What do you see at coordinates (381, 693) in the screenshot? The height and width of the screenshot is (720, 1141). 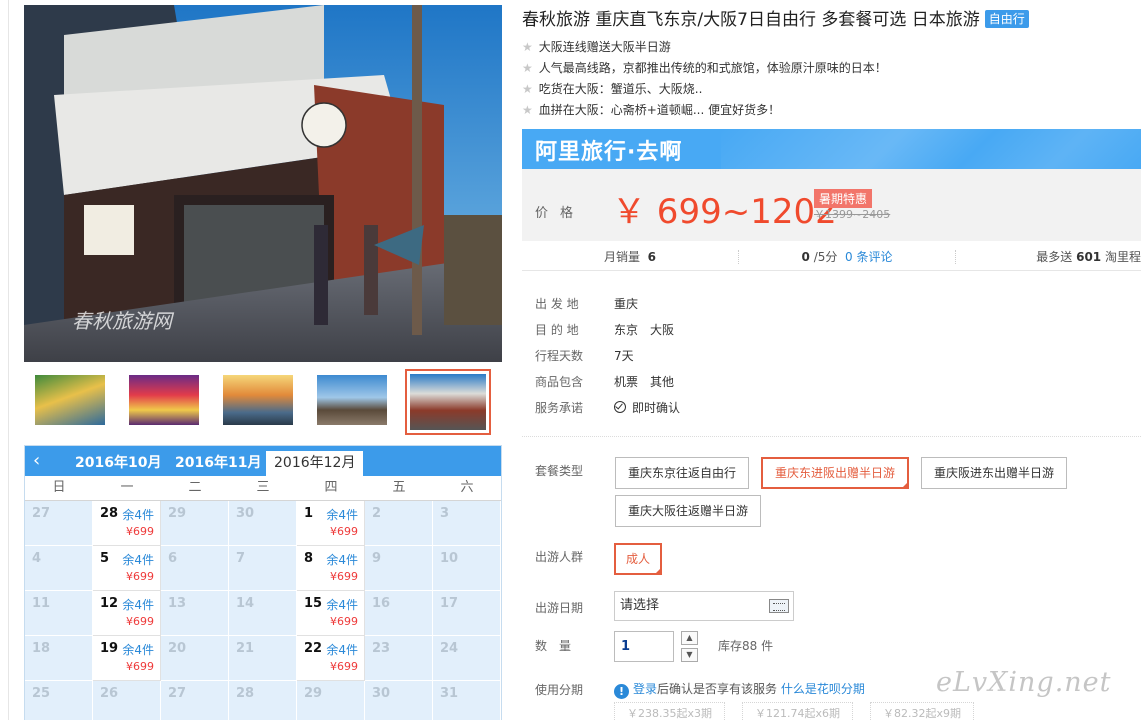 I see `day-number: 30` at bounding box center [381, 693].